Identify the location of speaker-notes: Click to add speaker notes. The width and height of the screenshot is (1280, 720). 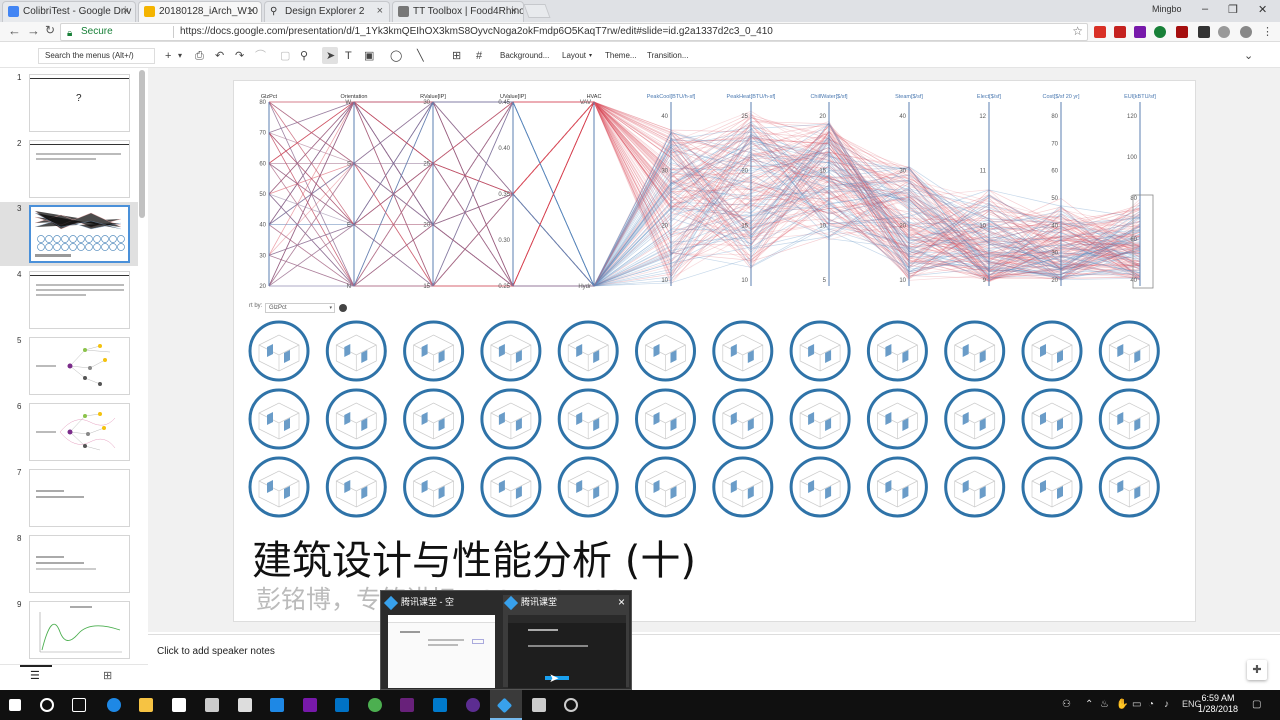
(714, 650).